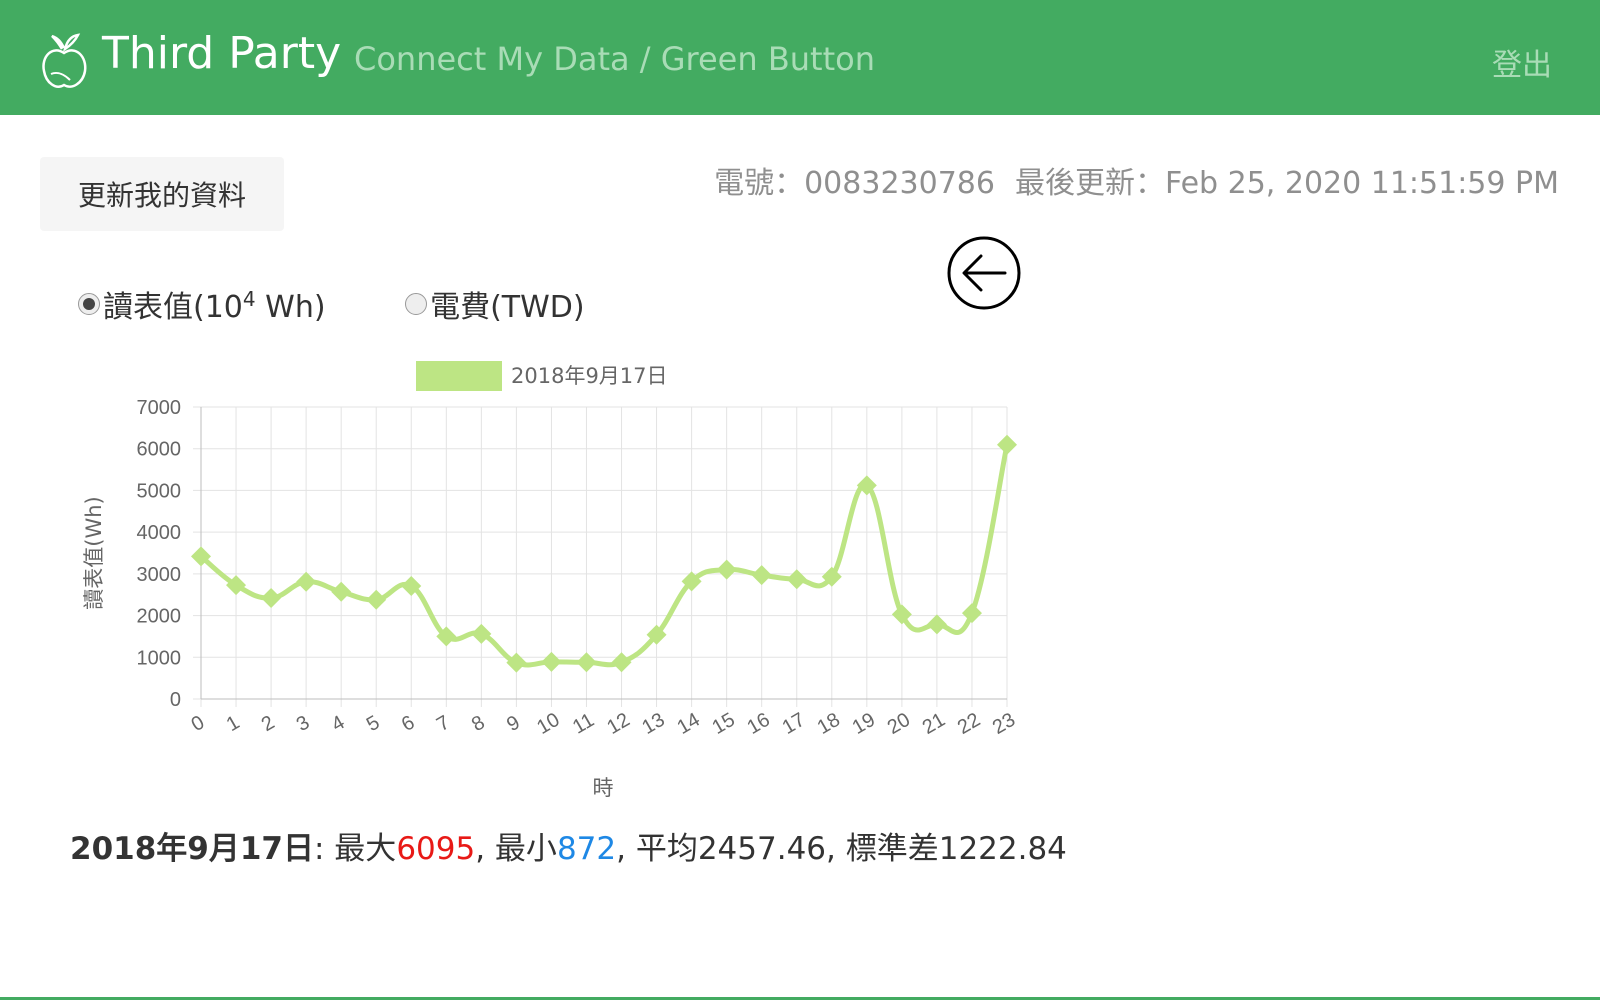  Describe the element at coordinates (373, 723) in the screenshot. I see `x-tick-label: 5` at that location.